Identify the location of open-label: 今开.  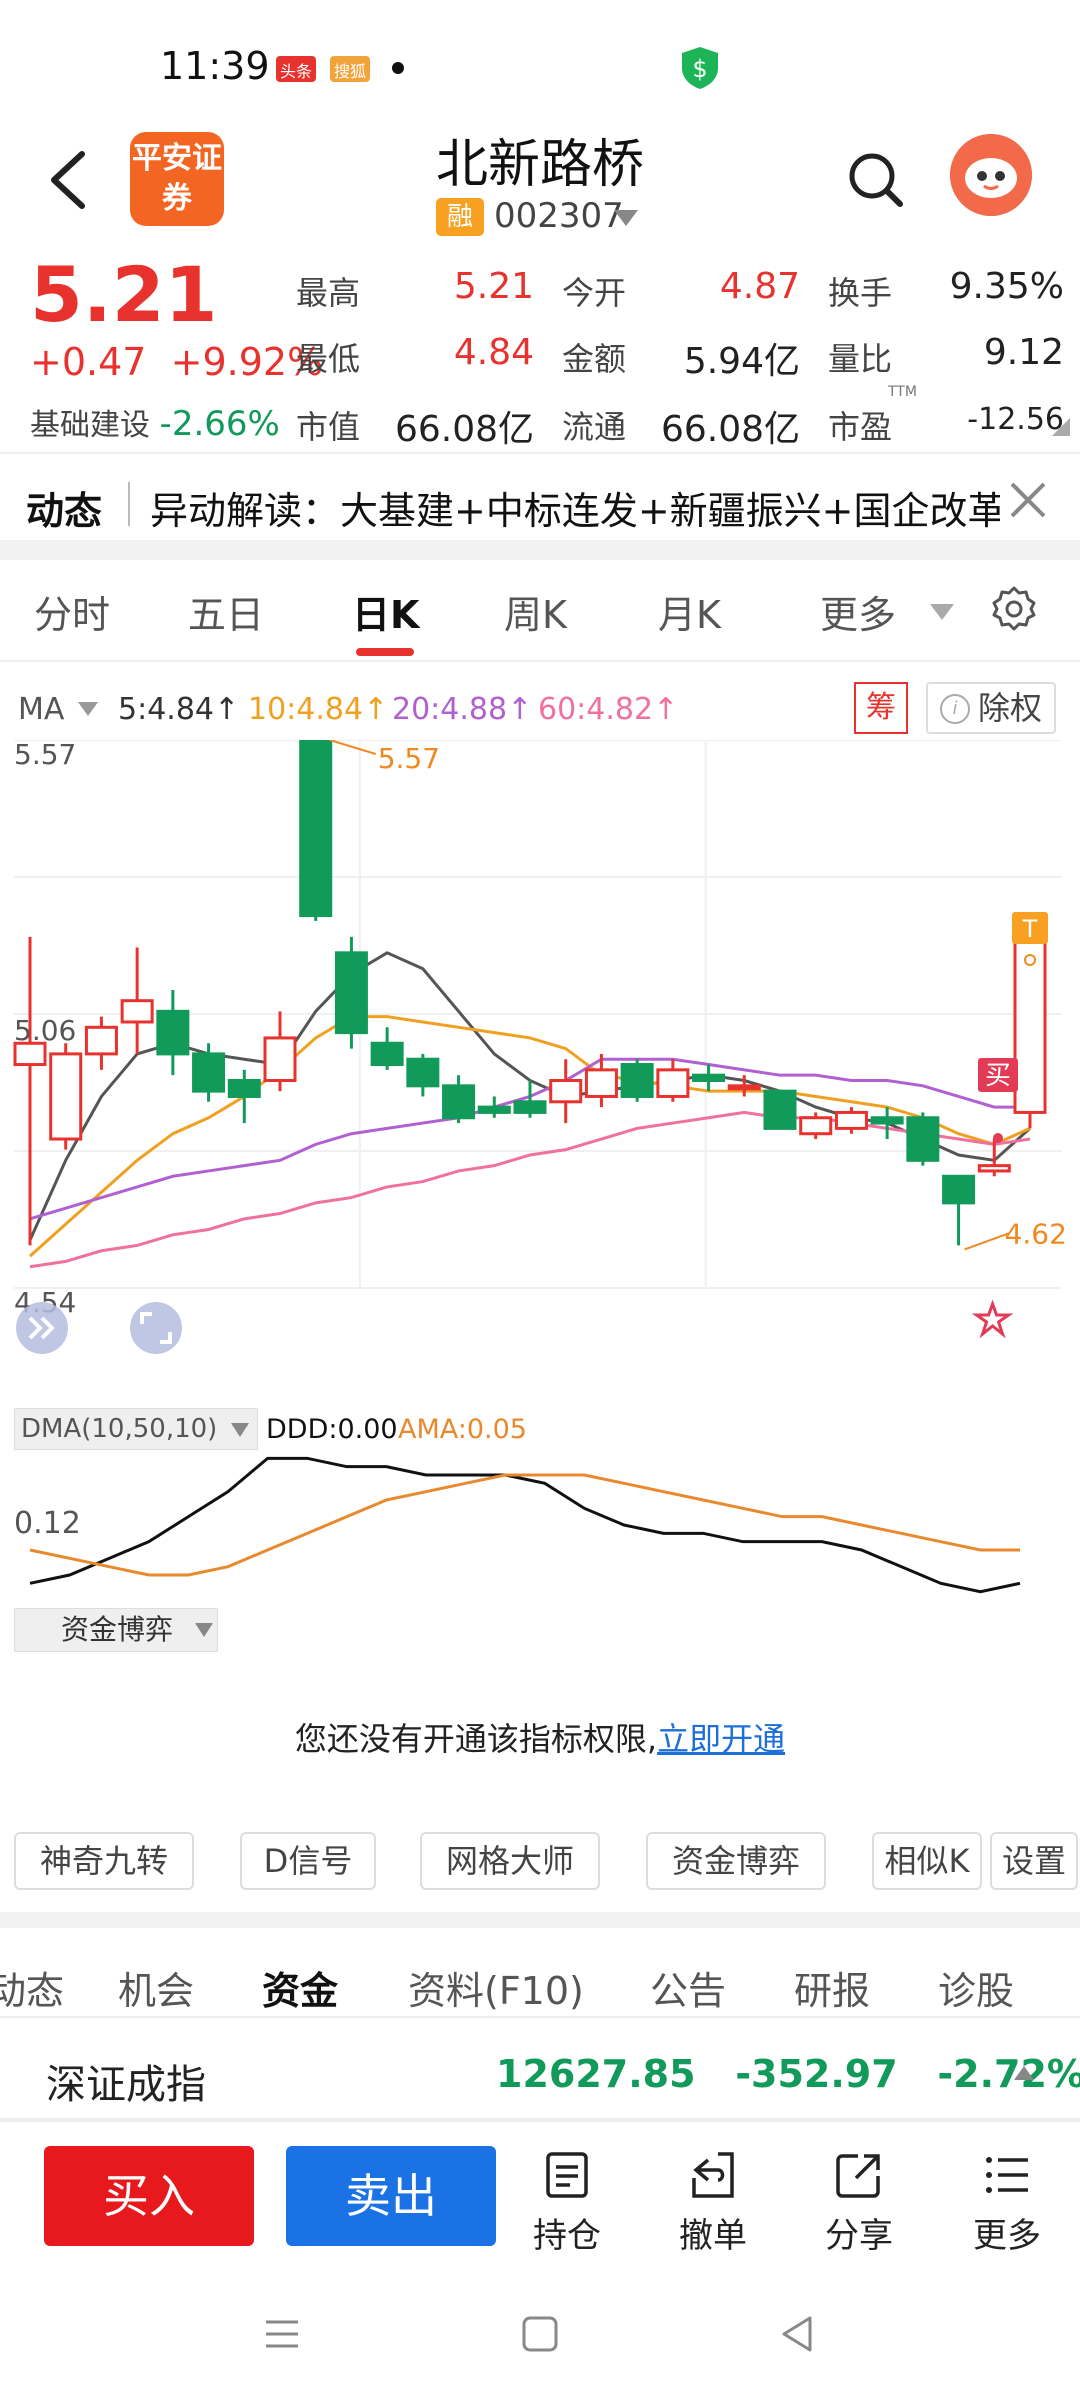
(594, 293).